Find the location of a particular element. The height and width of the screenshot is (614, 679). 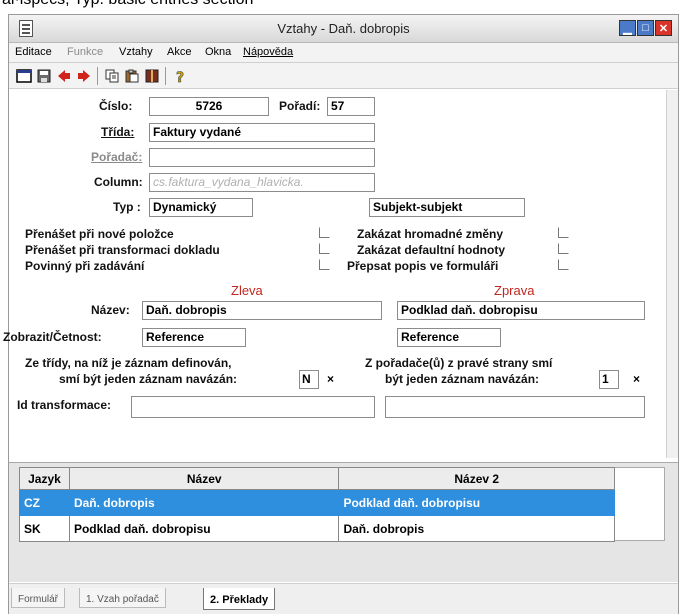

check-defaults-label: Zakázat defaultní hodnoty is located at coordinates (431, 250).